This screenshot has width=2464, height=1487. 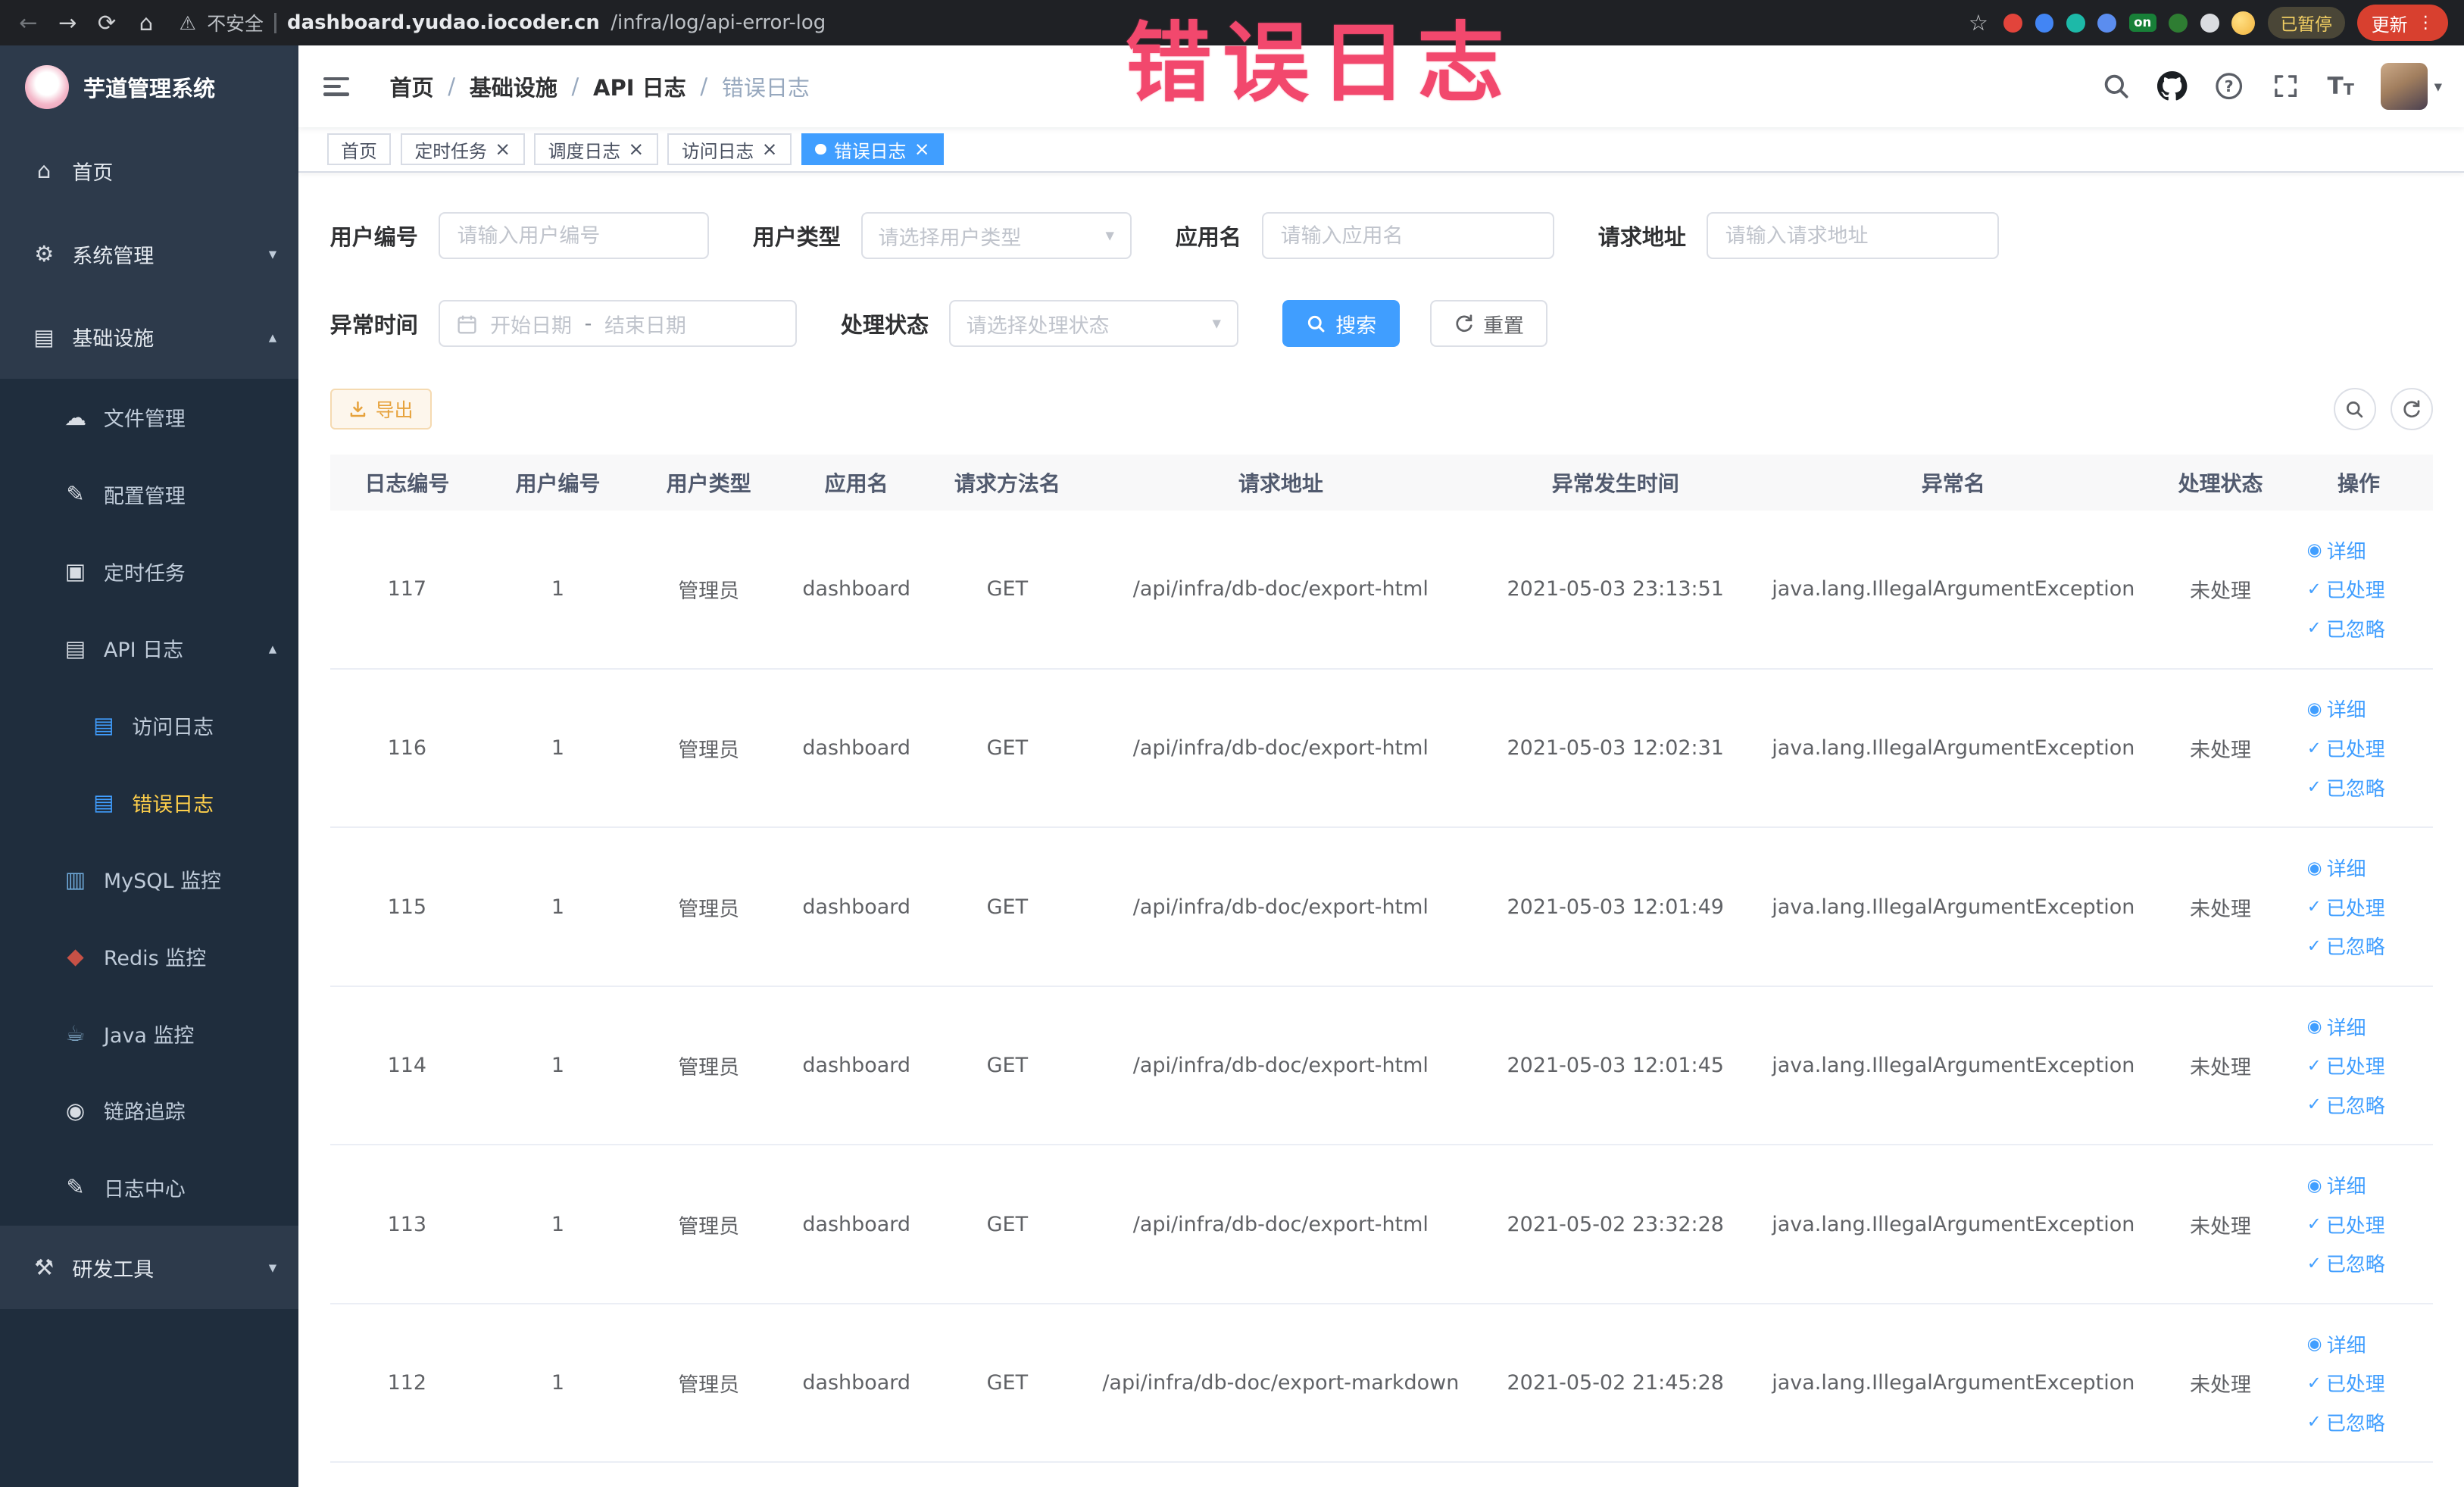 I want to click on extension-paw-icon, so click(x=2209, y=23).